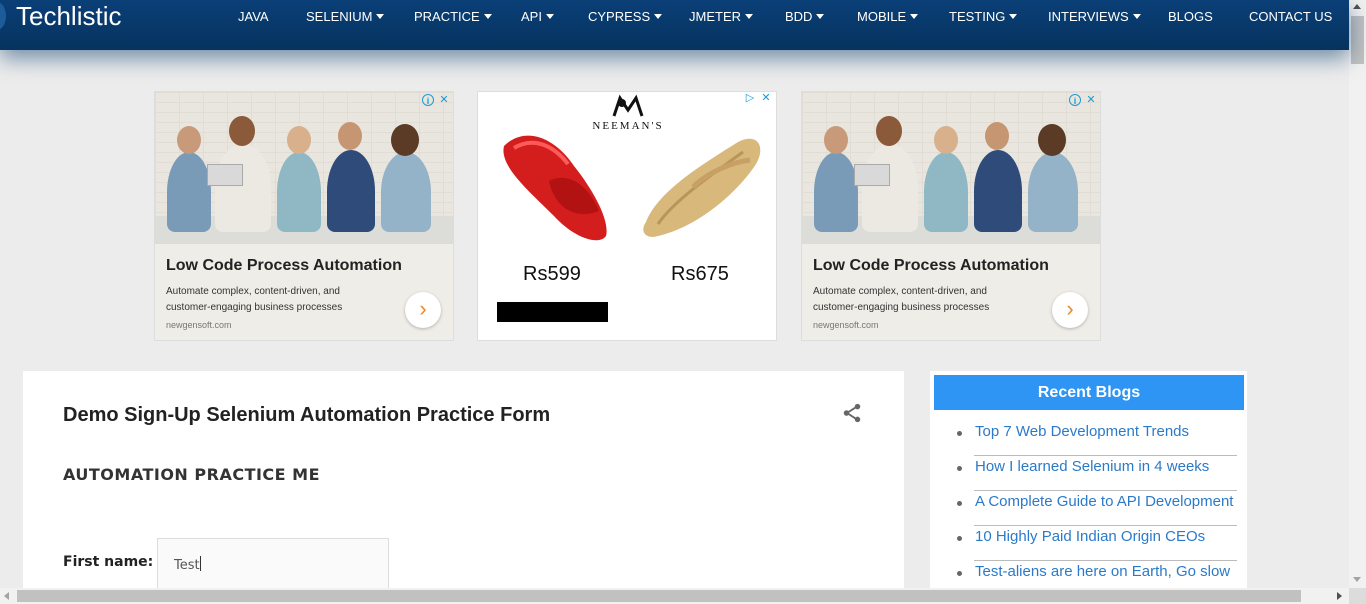 This screenshot has width=1366, height=604. I want to click on nav-cypress: CYPRESS, so click(625, 16).